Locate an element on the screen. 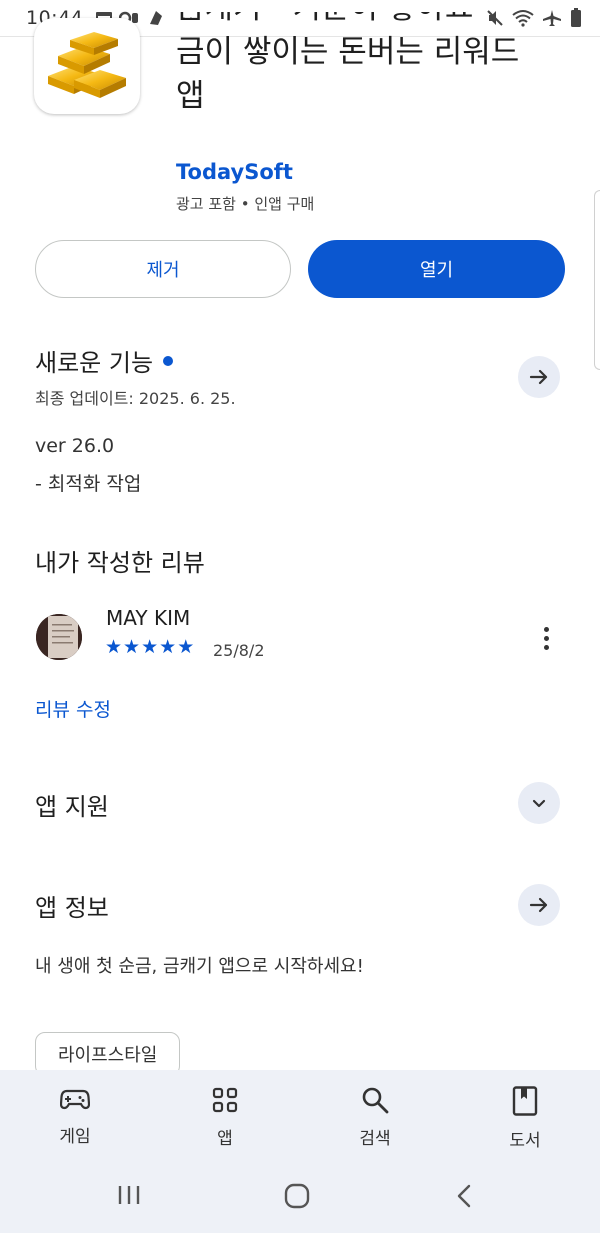 The width and height of the screenshot is (600, 1233). chevron-down-icon is located at coordinates (539, 803).